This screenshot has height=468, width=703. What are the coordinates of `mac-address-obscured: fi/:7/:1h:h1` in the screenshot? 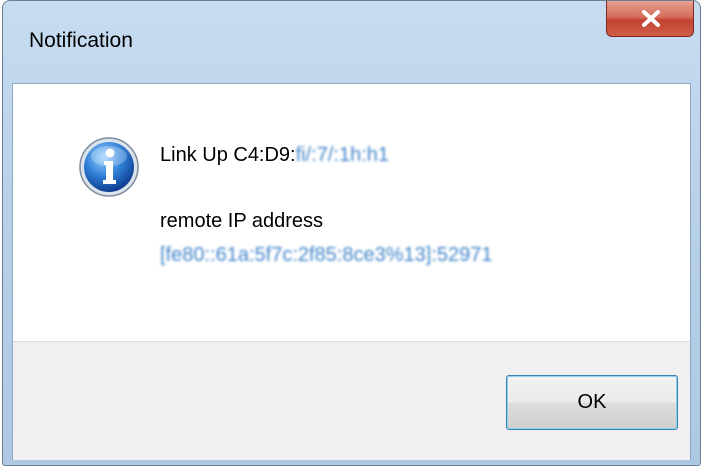 It's located at (342, 155).